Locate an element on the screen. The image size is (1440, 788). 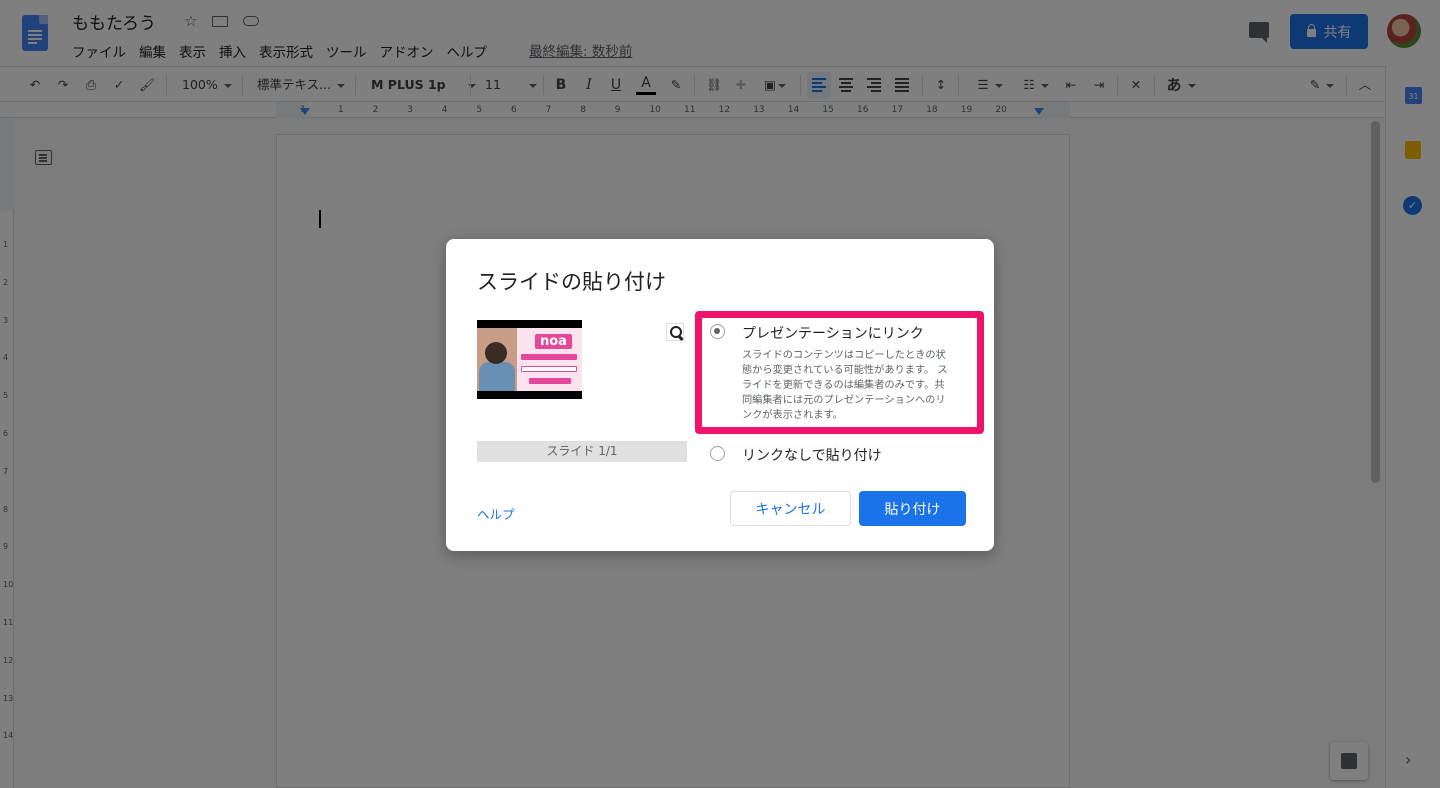
radio-link-to-presentation is located at coordinates (717, 331).